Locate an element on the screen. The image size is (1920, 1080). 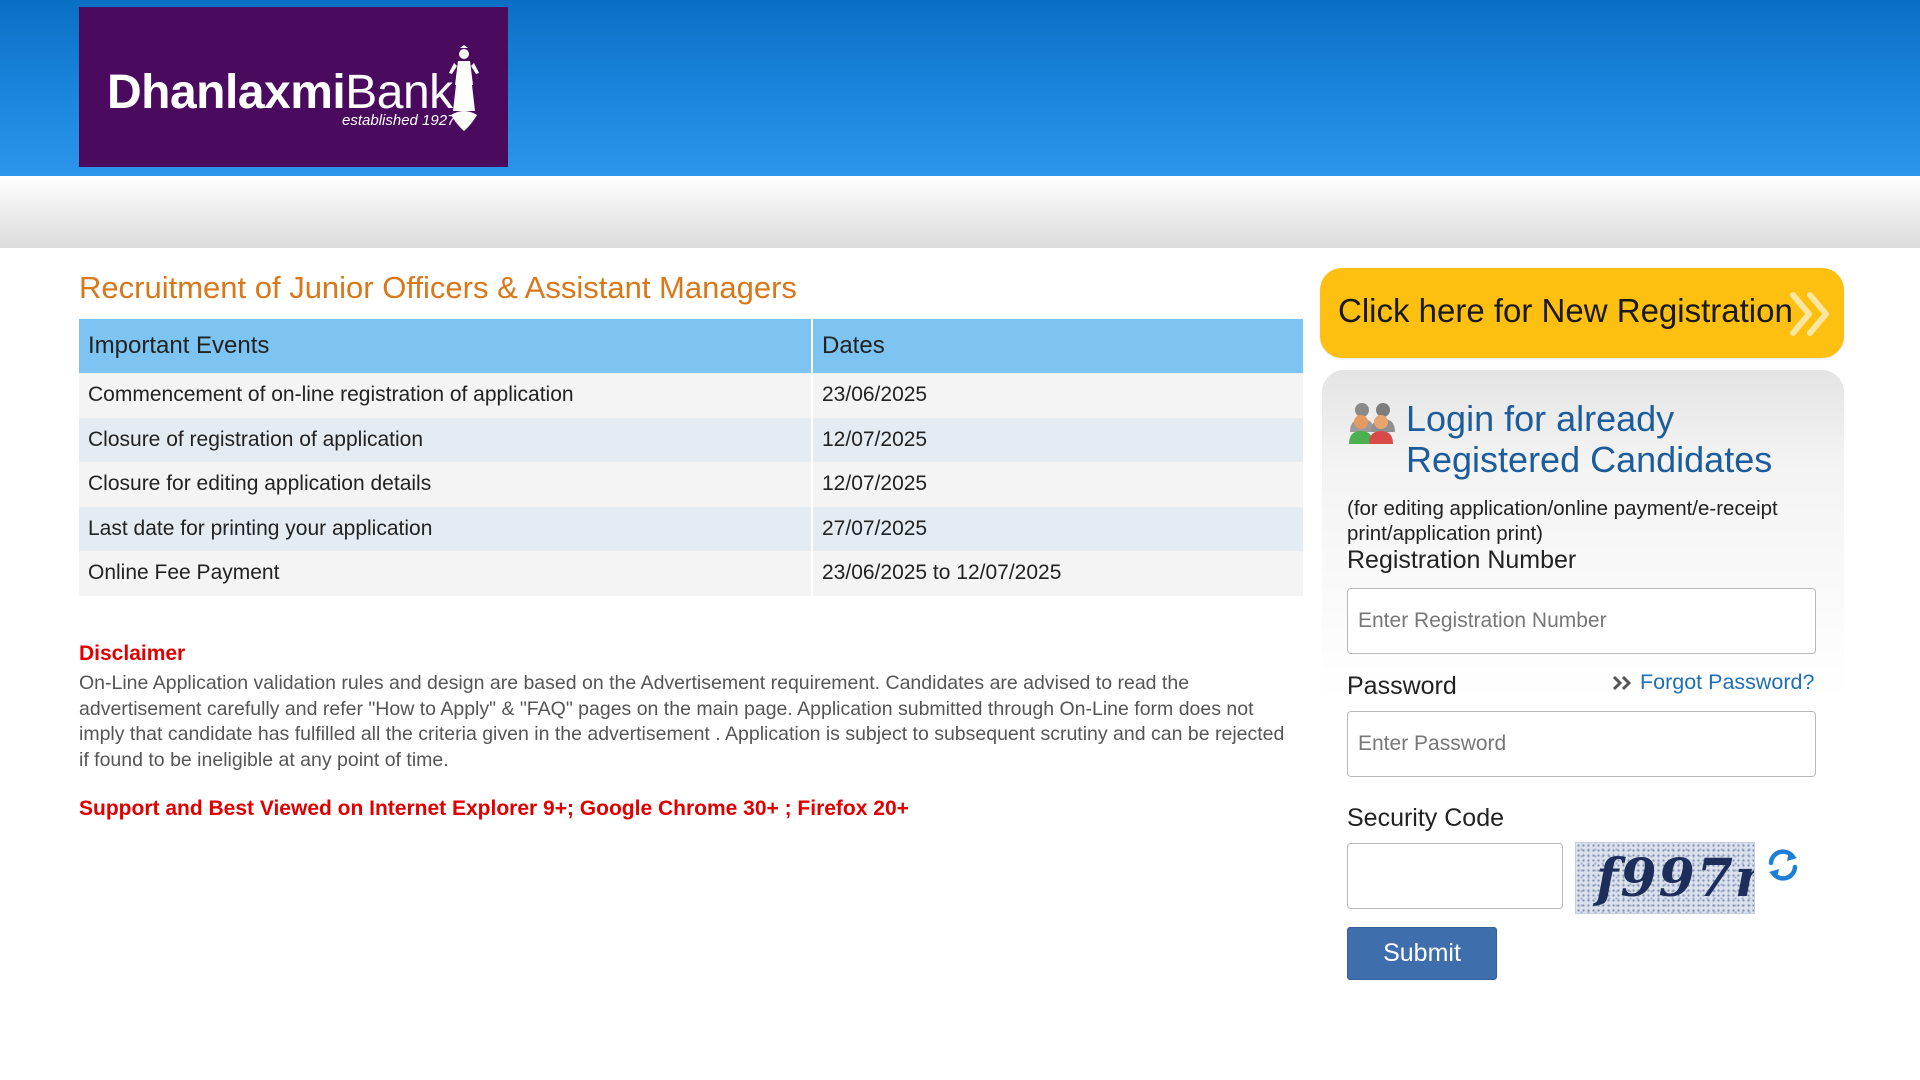
security-code-label: Security Code is located at coordinates (1426, 818).